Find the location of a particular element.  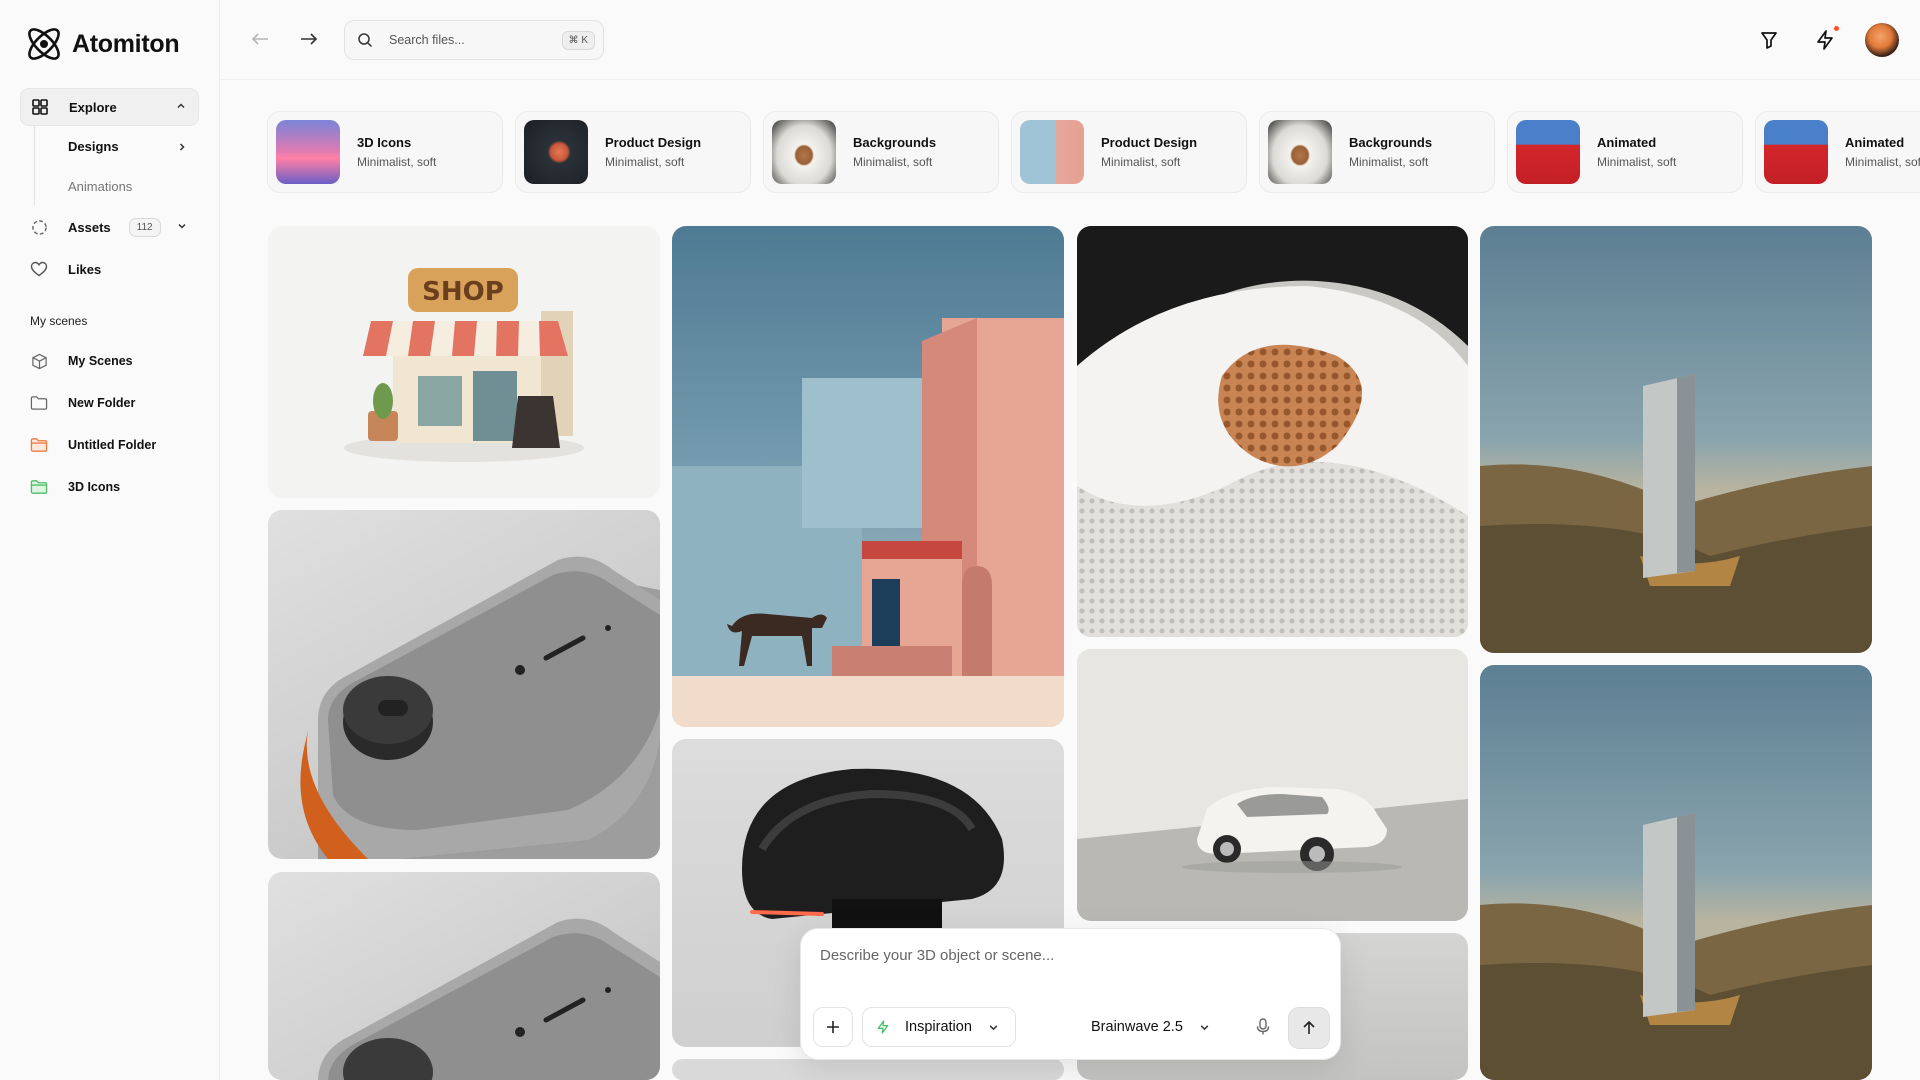

microphone-button is located at coordinates (1263, 1027).